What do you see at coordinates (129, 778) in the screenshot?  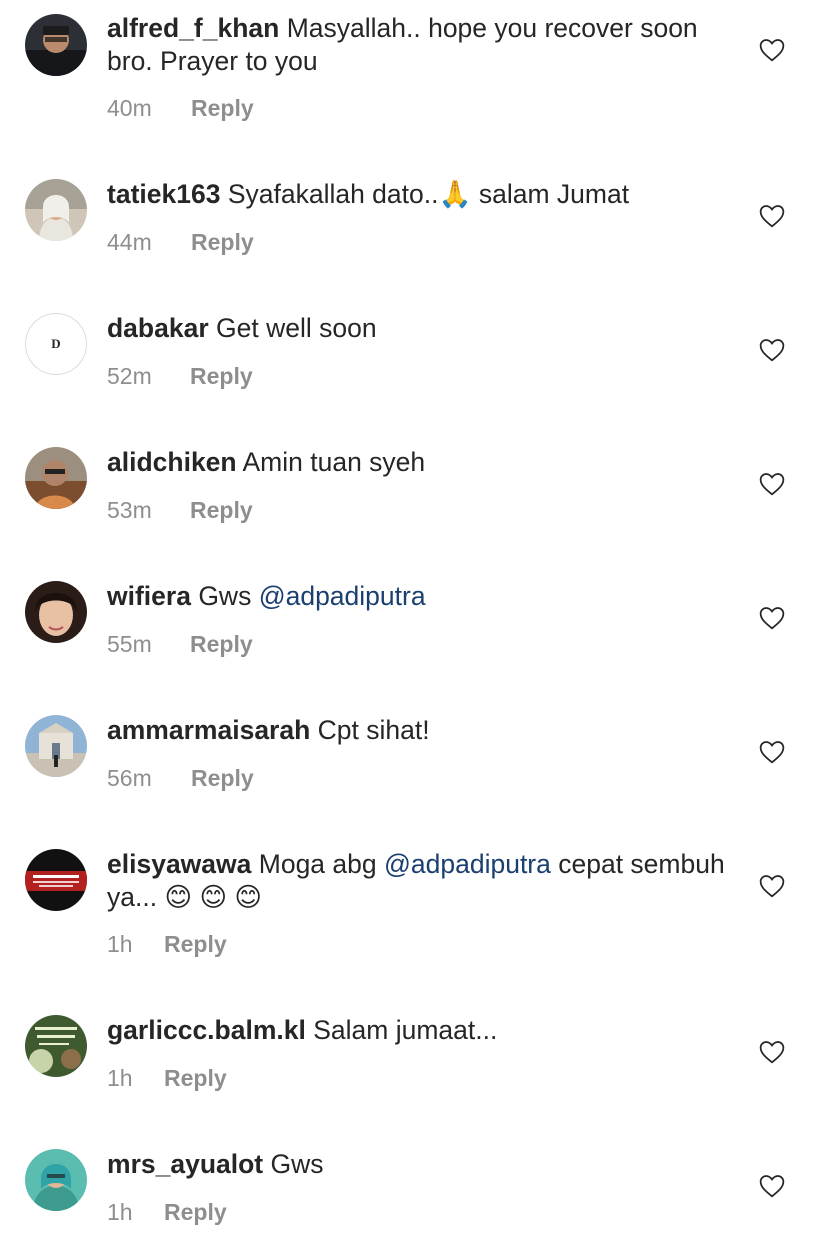 I see `comment-time: 56m` at bounding box center [129, 778].